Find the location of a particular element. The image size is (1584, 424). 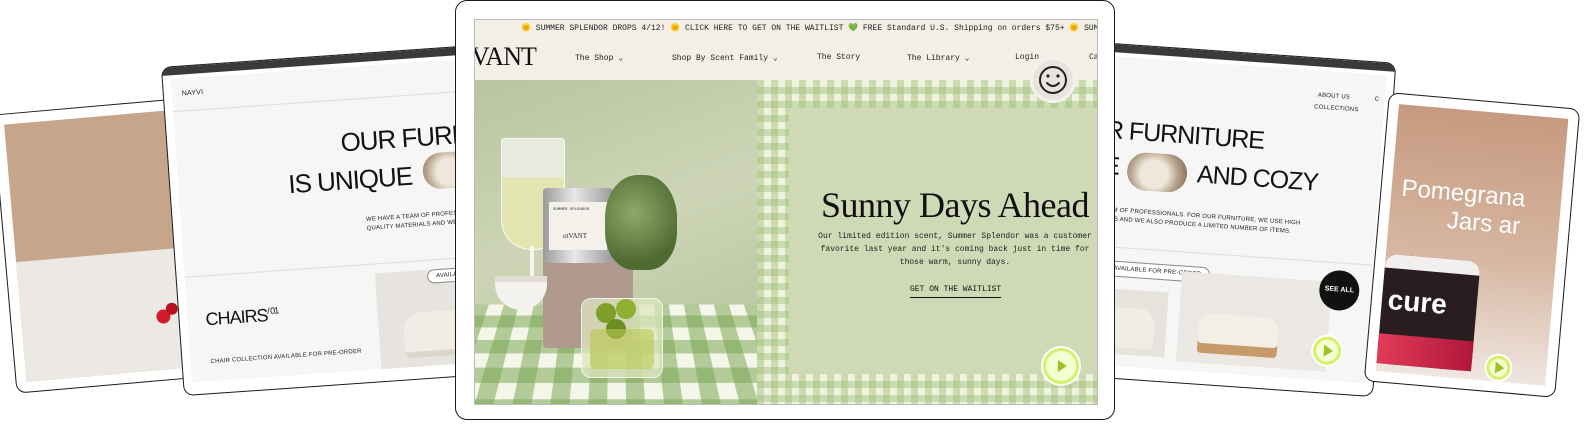

product-jar: cure is located at coordinates (1428, 312).